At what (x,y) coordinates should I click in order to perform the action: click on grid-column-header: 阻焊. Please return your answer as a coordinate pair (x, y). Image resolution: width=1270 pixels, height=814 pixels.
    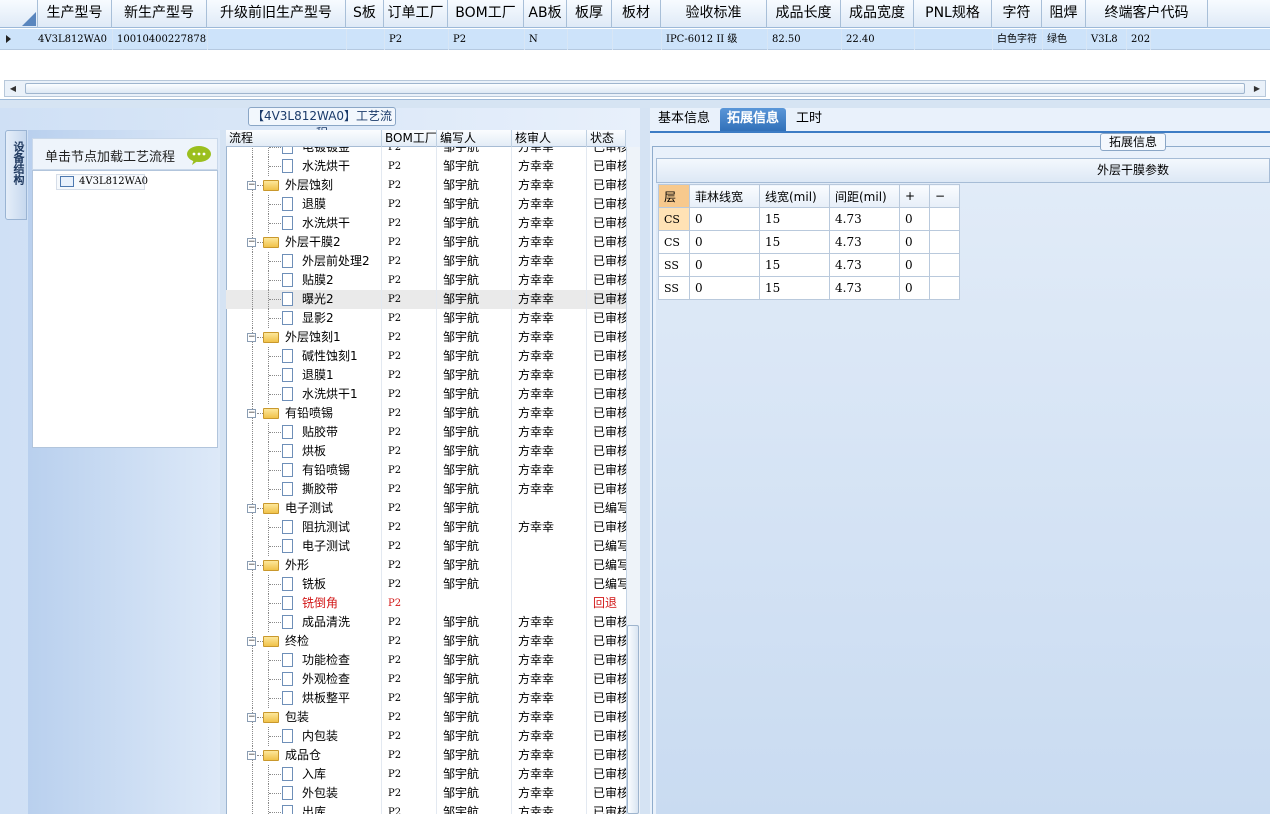
    Looking at the image, I should click on (1064, 14).